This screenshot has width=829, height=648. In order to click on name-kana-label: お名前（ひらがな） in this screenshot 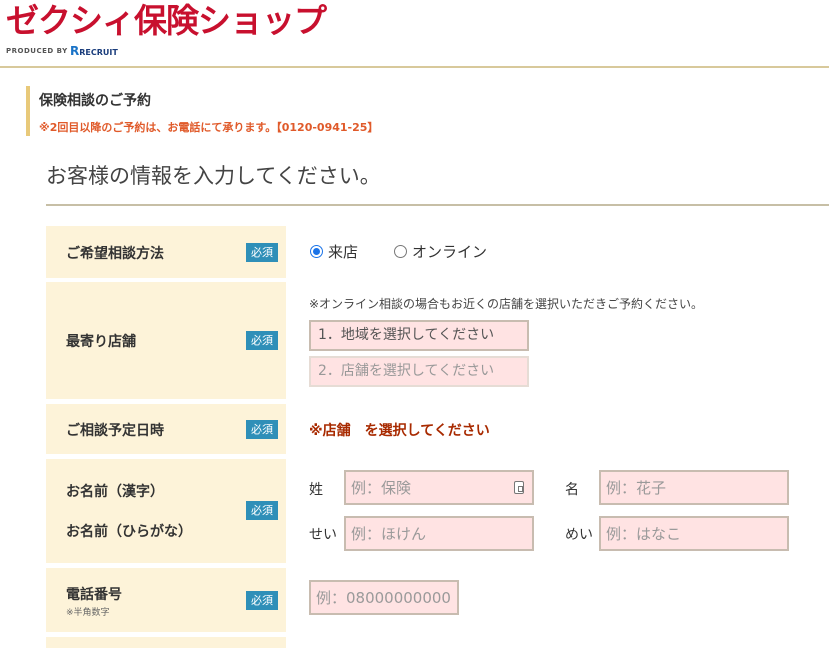, I will do `click(129, 532)`.